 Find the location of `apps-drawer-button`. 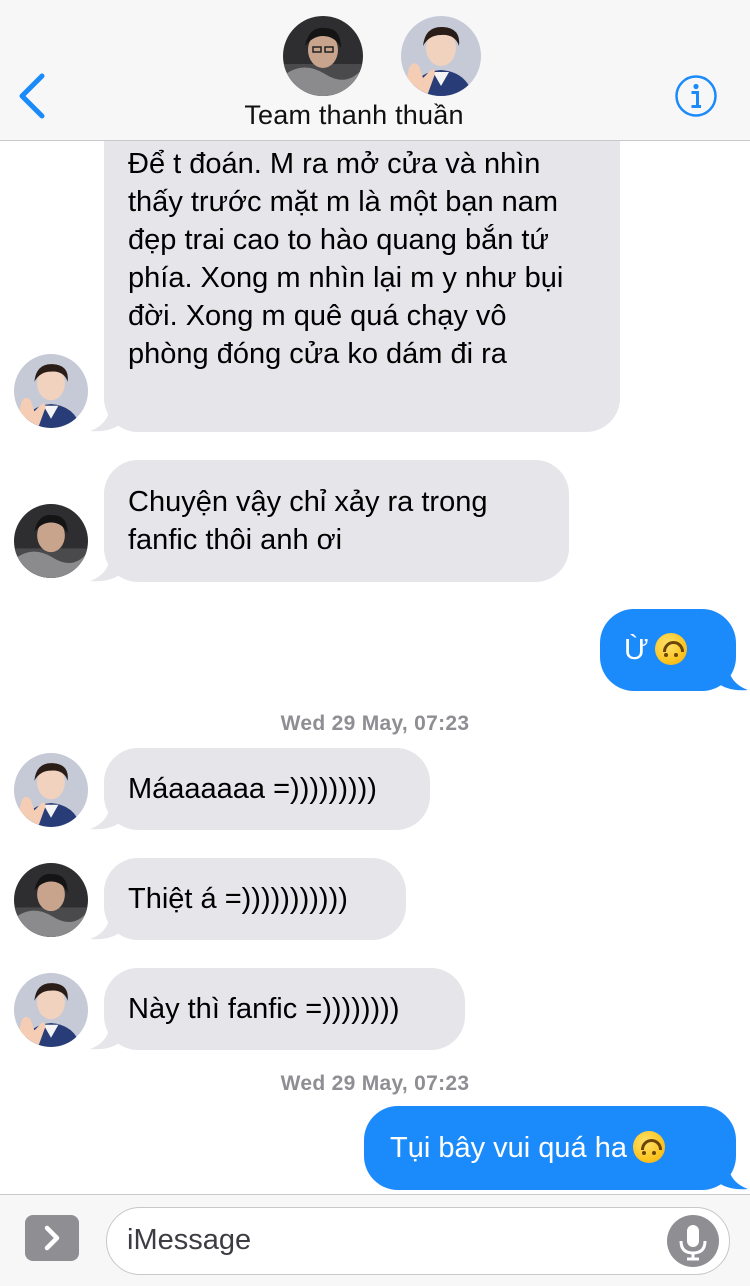

apps-drawer-button is located at coordinates (52, 1238).